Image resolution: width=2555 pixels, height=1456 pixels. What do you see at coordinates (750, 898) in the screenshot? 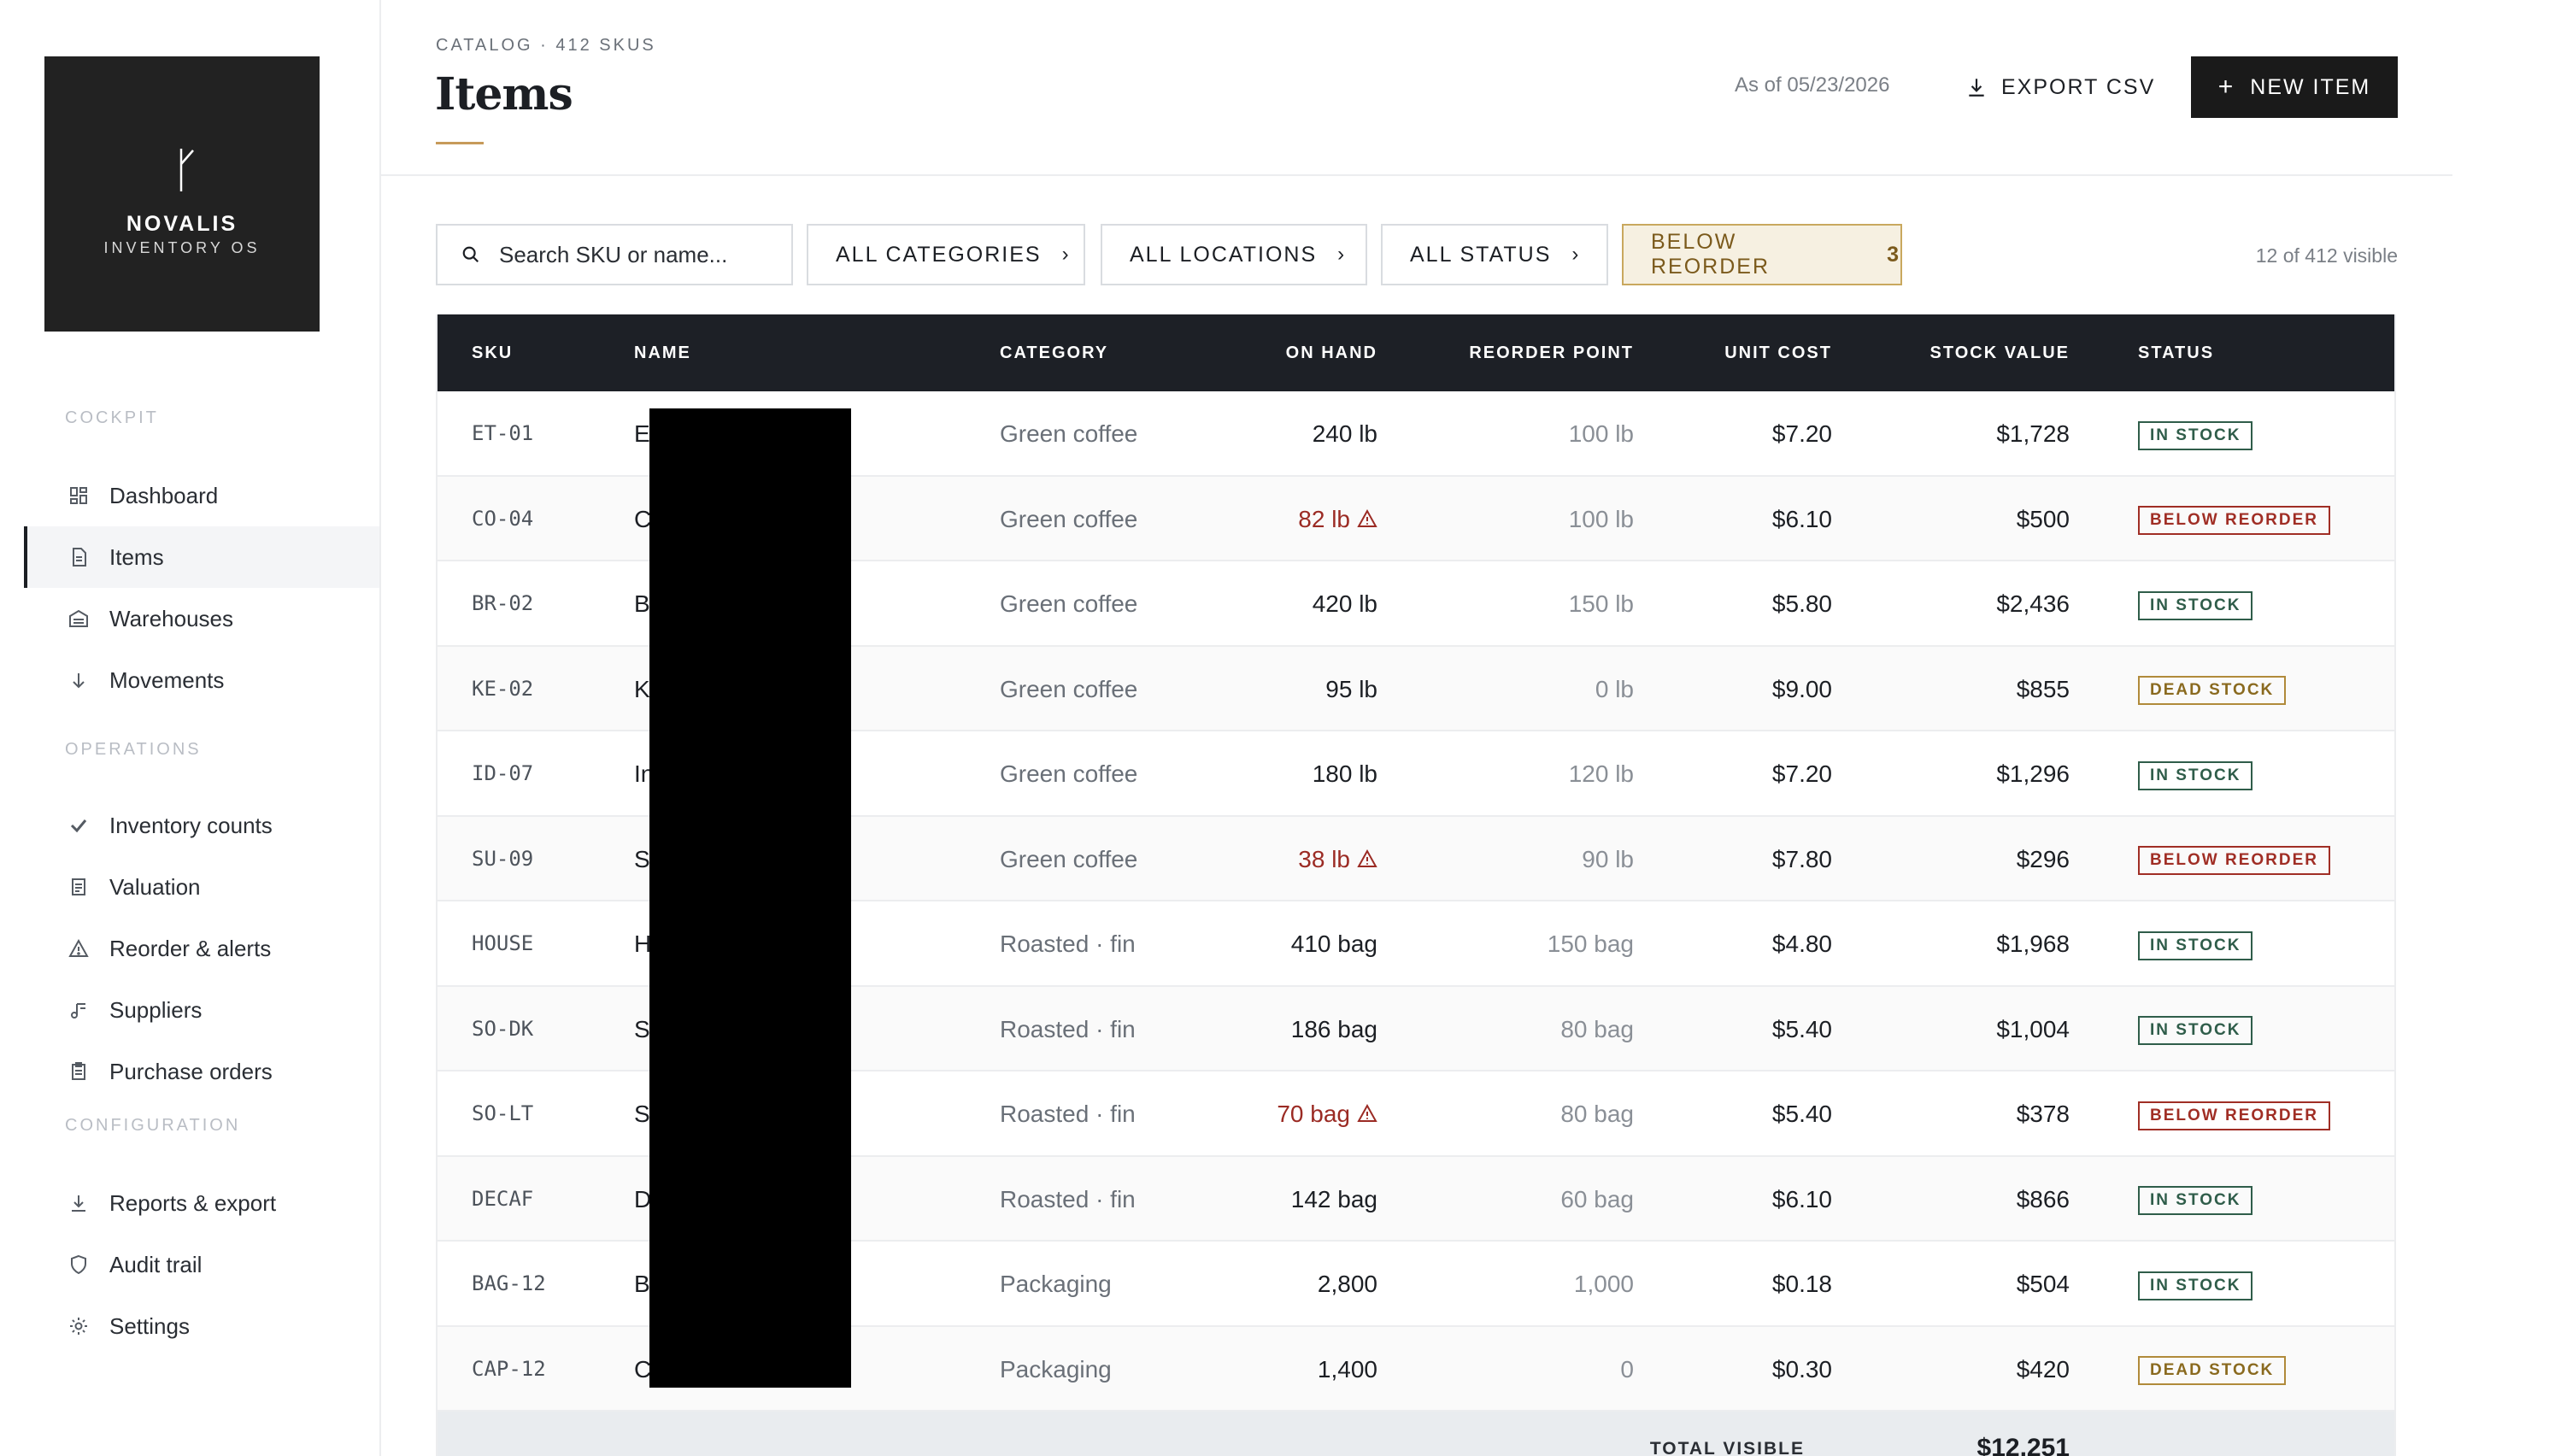
I see `redaction-block` at bounding box center [750, 898].